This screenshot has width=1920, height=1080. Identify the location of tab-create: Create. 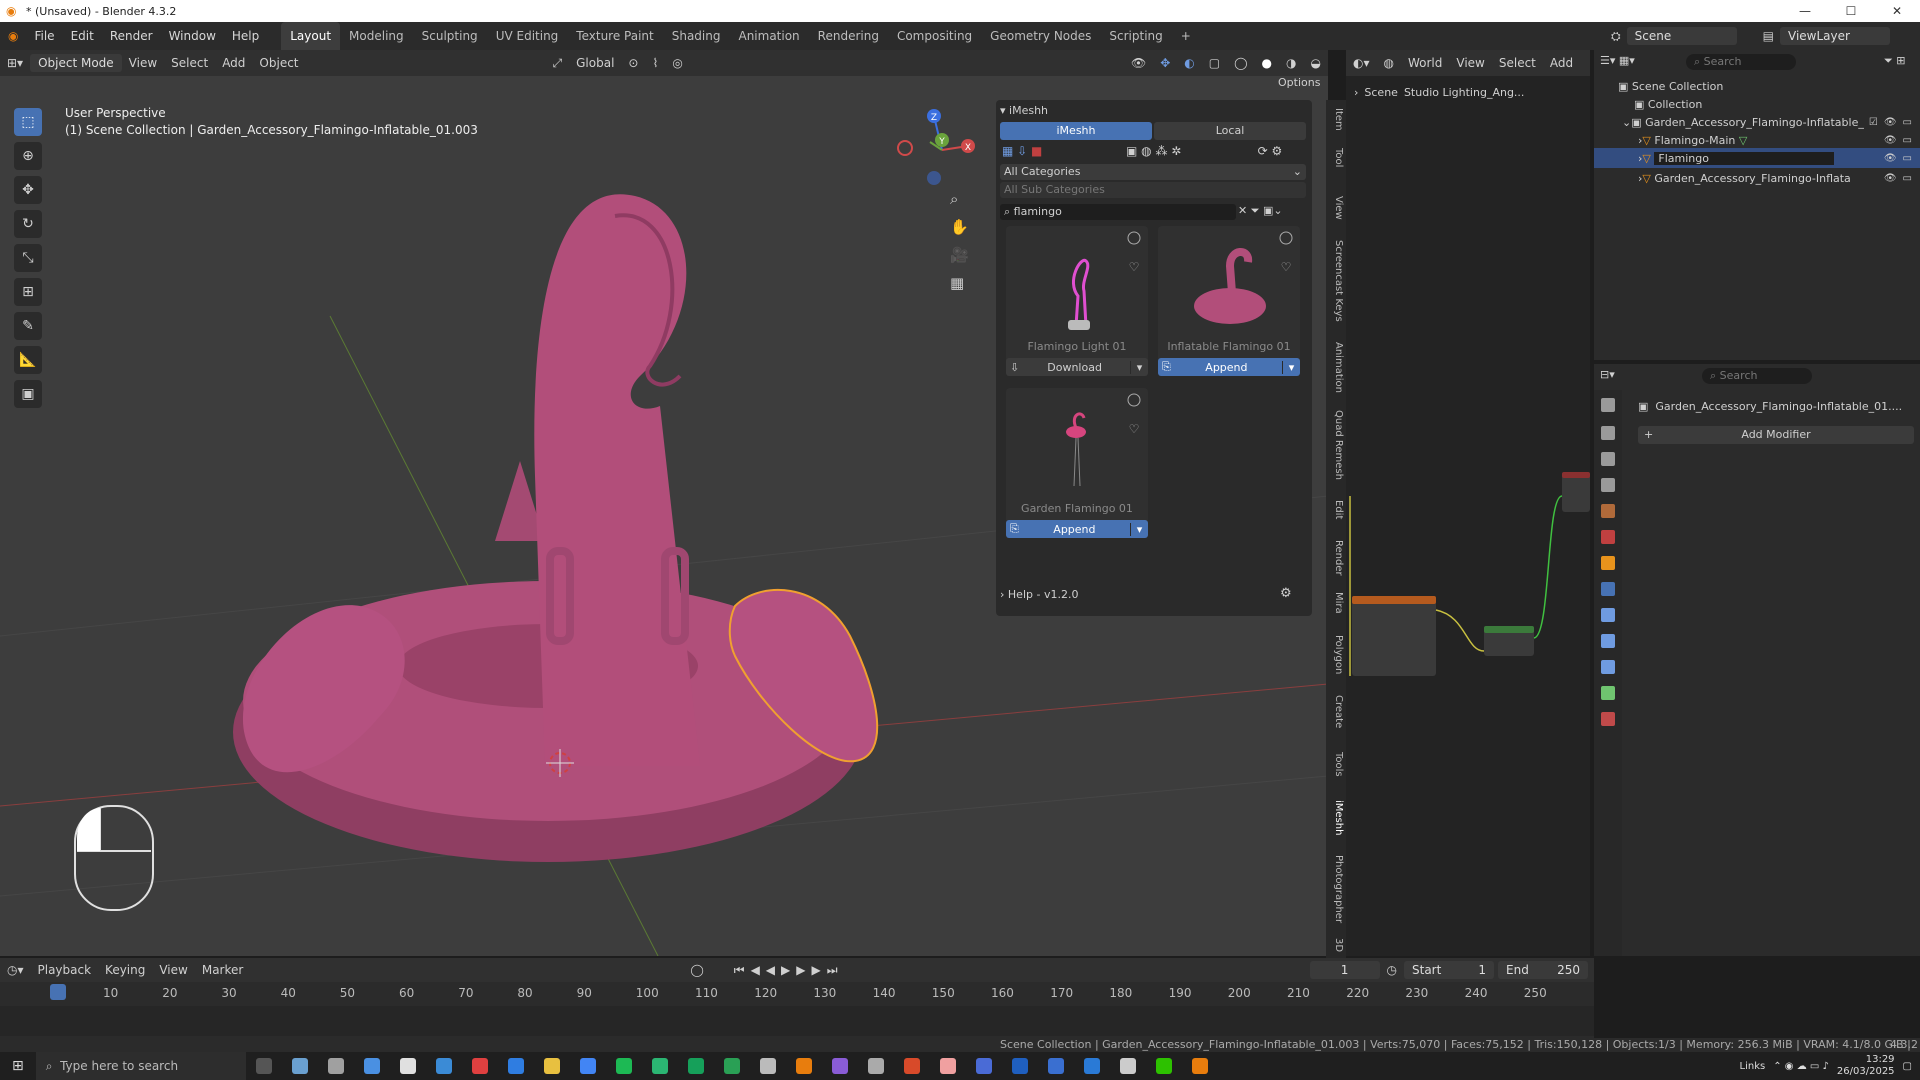
(1336, 711).